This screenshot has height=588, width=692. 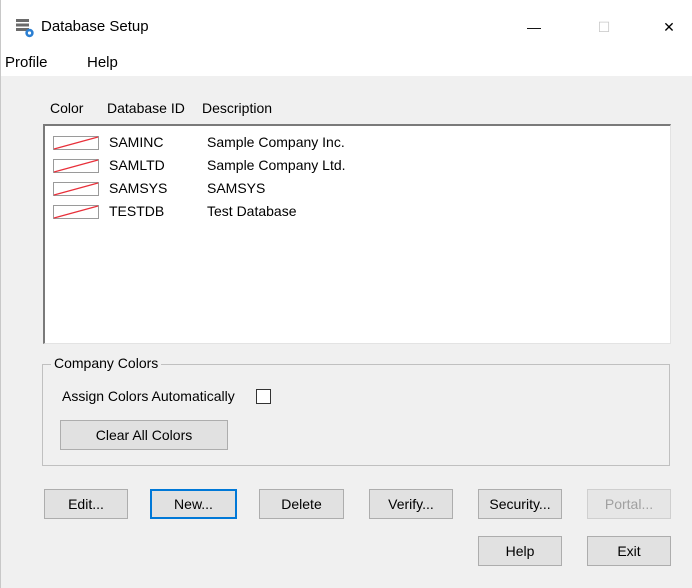 What do you see at coordinates (629, 551) in the screenshot?
I see `exit-button: Exit` at bounding box center [629, 551].